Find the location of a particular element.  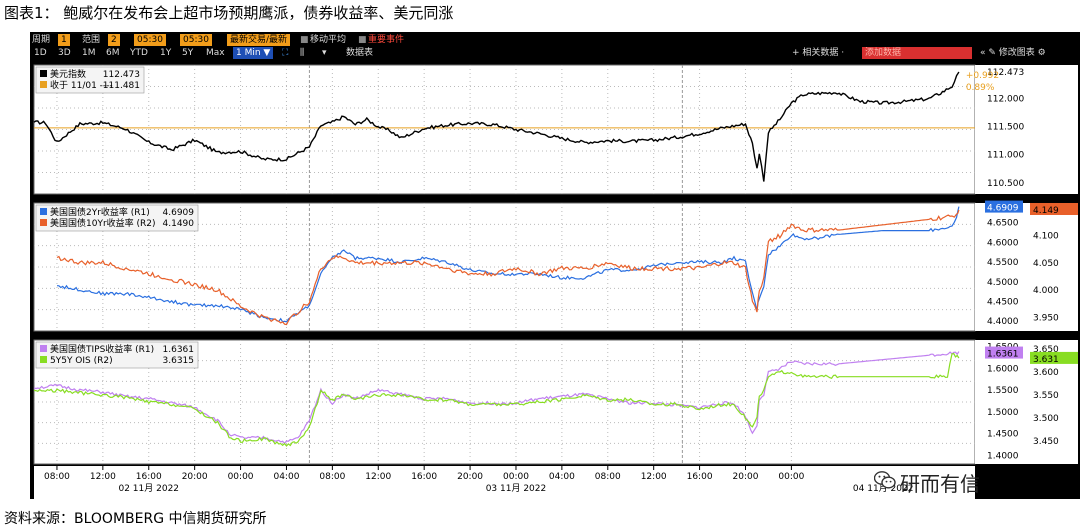

x-date-label: 02 11月 2022 is located at coordinates (148, 488).